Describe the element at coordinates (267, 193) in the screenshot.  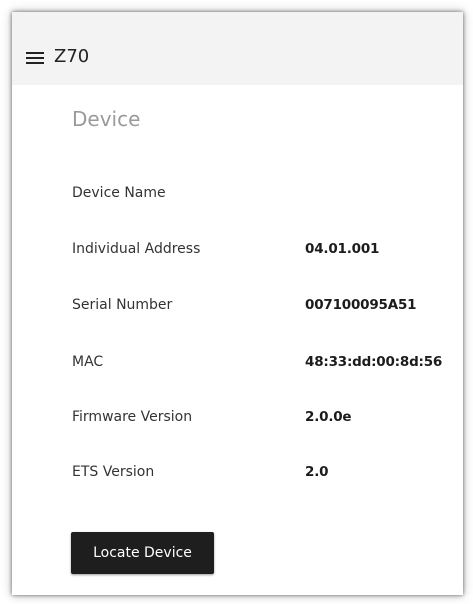
I see `info-row-device-name: Device Name` at that location.